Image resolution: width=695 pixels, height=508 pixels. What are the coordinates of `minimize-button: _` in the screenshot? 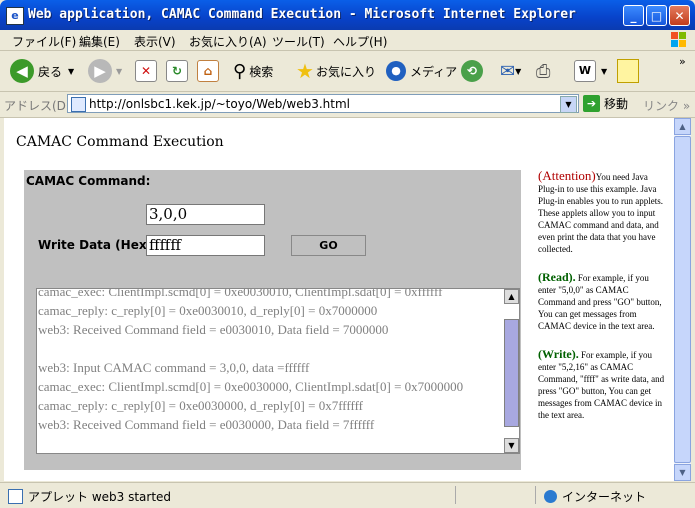 It's located at (633, 15).